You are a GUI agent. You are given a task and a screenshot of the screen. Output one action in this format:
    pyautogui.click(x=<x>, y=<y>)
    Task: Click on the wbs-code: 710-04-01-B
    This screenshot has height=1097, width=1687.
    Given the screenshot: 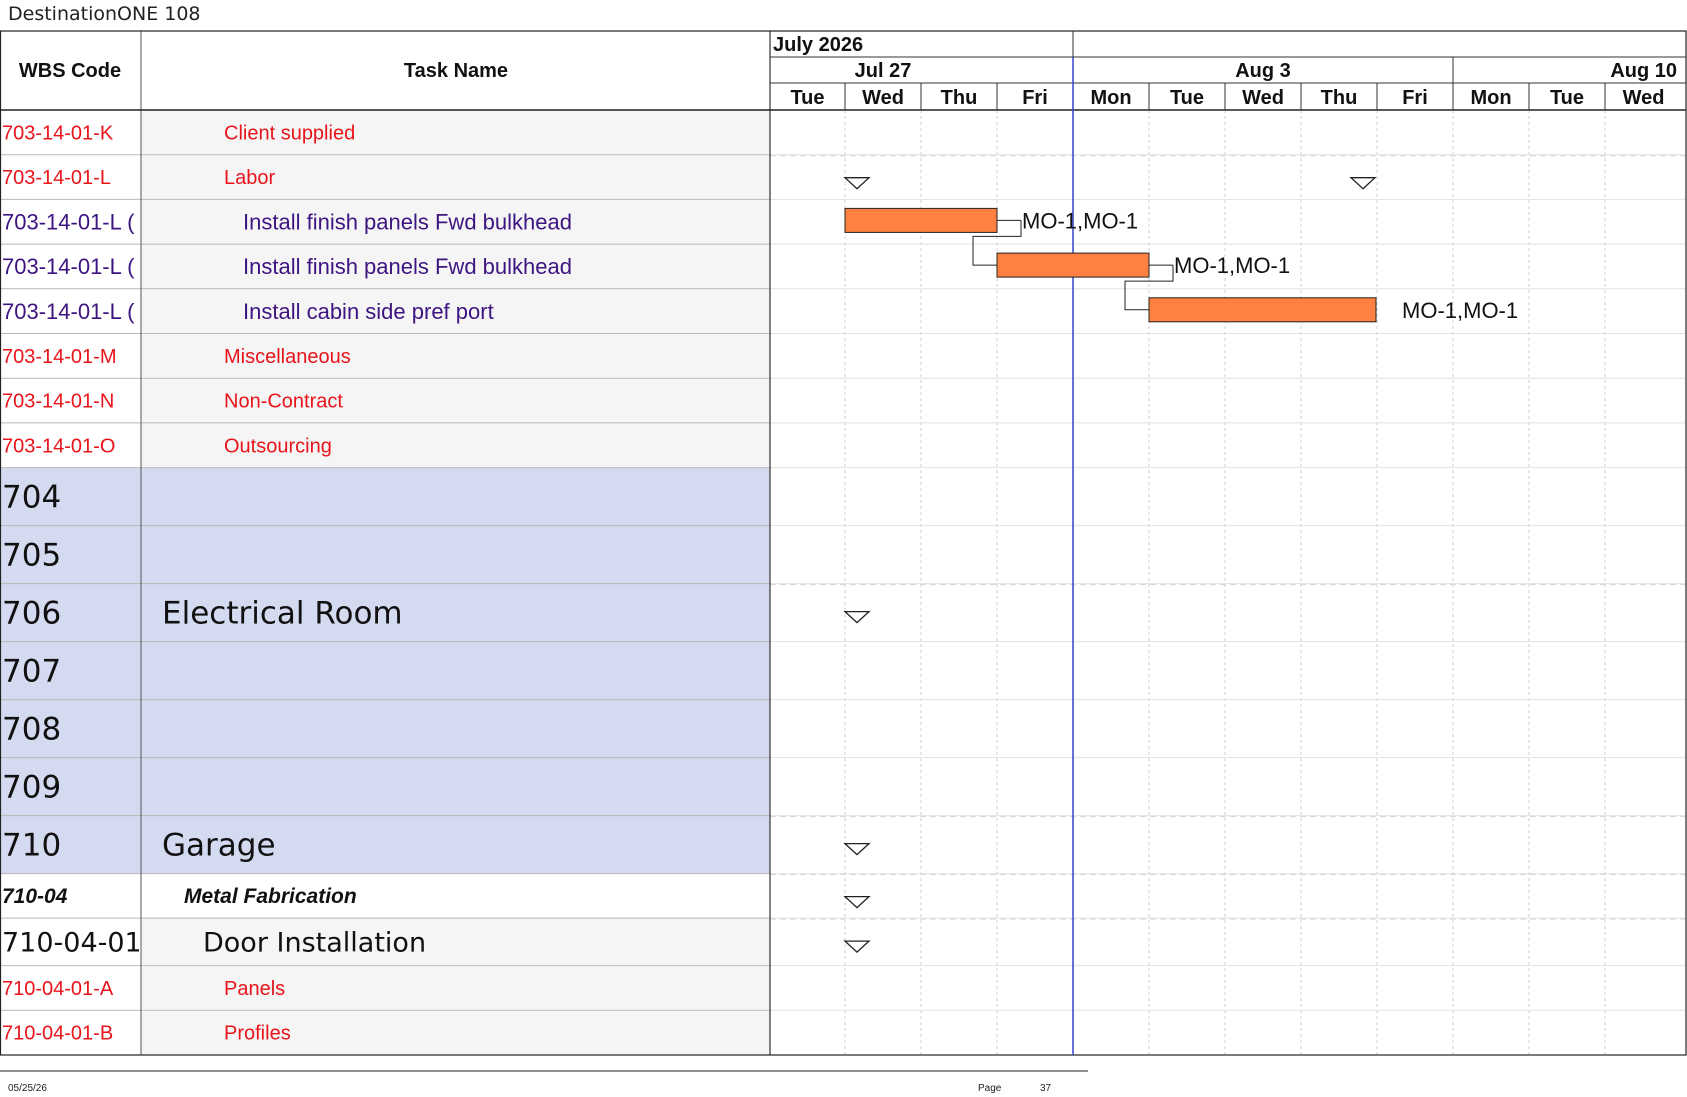 What is the action you would take?
    pyautogui.click(x=57, y=1034)
    